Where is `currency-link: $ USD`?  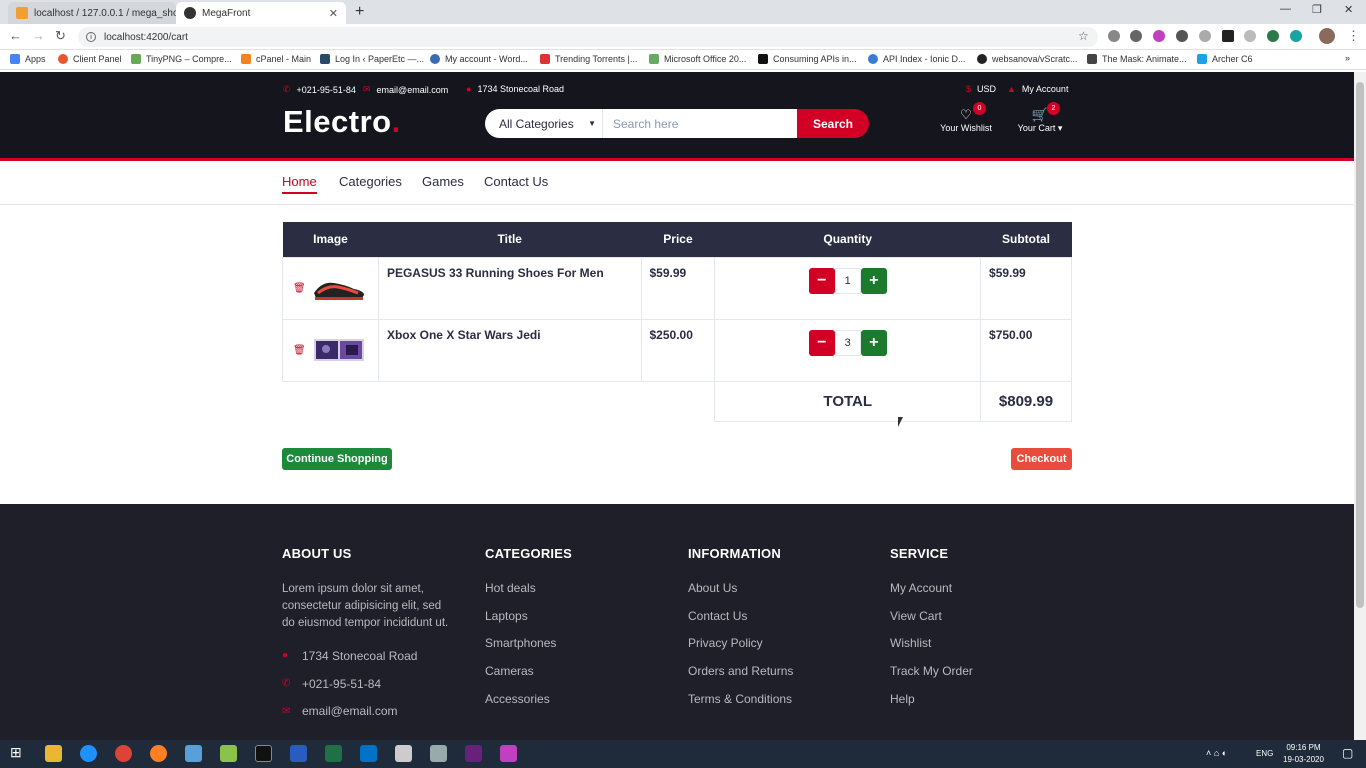
currency-link: $ USD is located at coordinates (981, 89).